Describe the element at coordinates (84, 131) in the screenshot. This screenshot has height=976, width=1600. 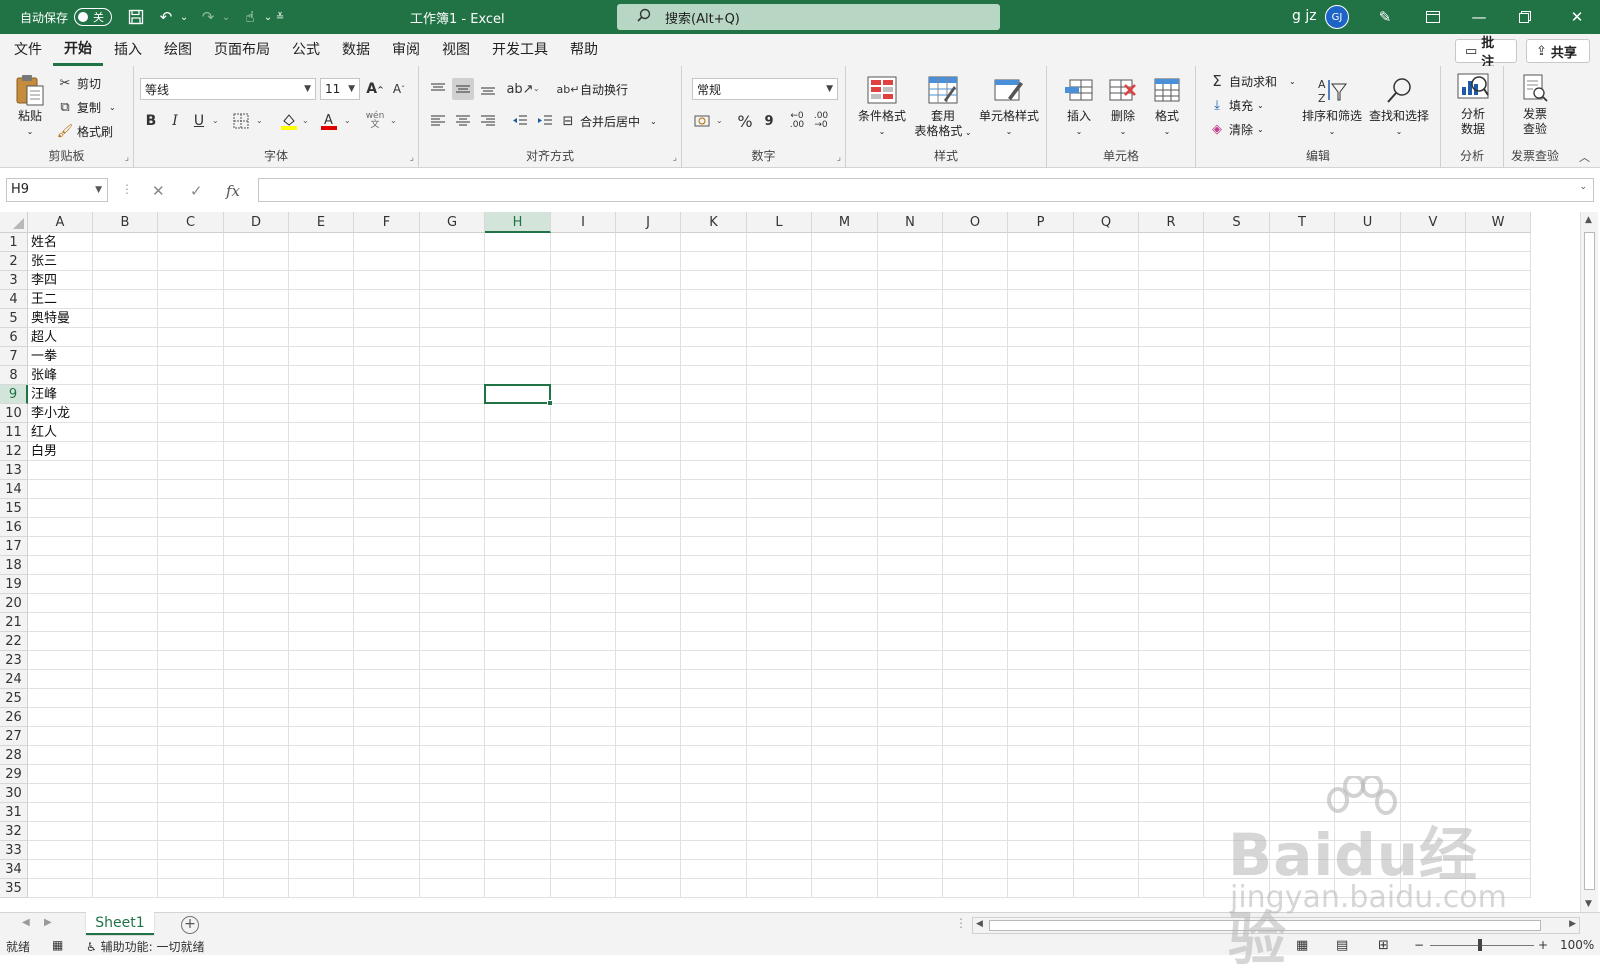
I see `format-painter-button: 🖌 格式刷` at that location.